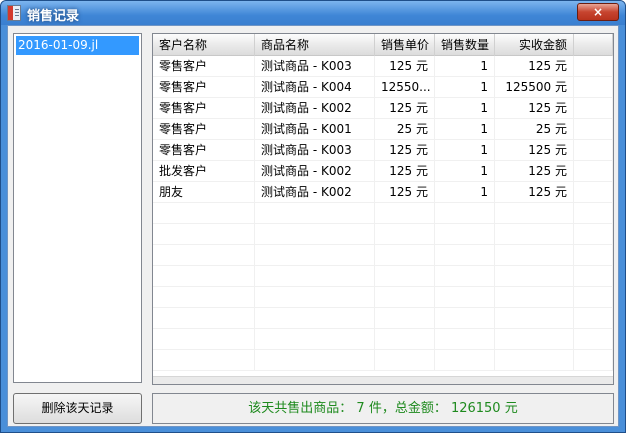  What do you see at coordinates (465, 45) in the screenshot?
I see `column-quantity: 销售数量` at bounding box center [465, 45].